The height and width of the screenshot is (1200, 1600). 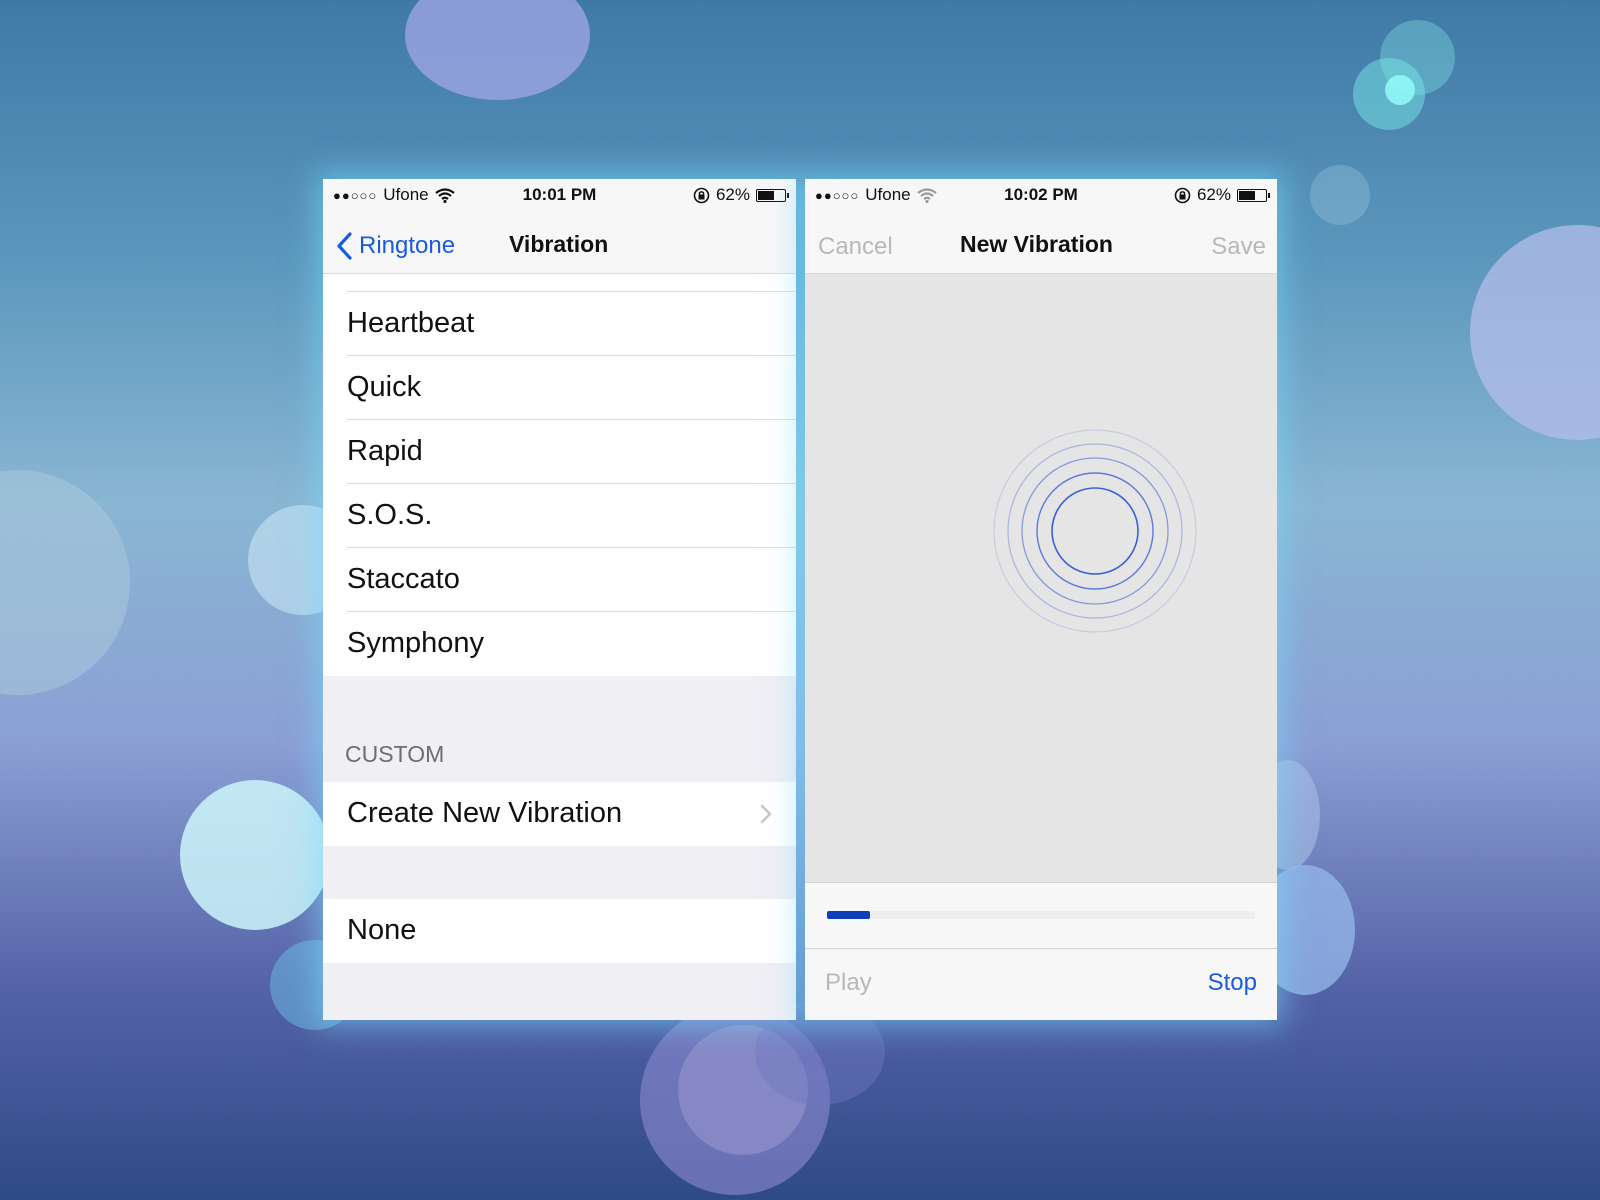 What do you see at coordinates (571, 388) in the screenshot?
I see `list-item: Quick` at bounding box center [571, 388].